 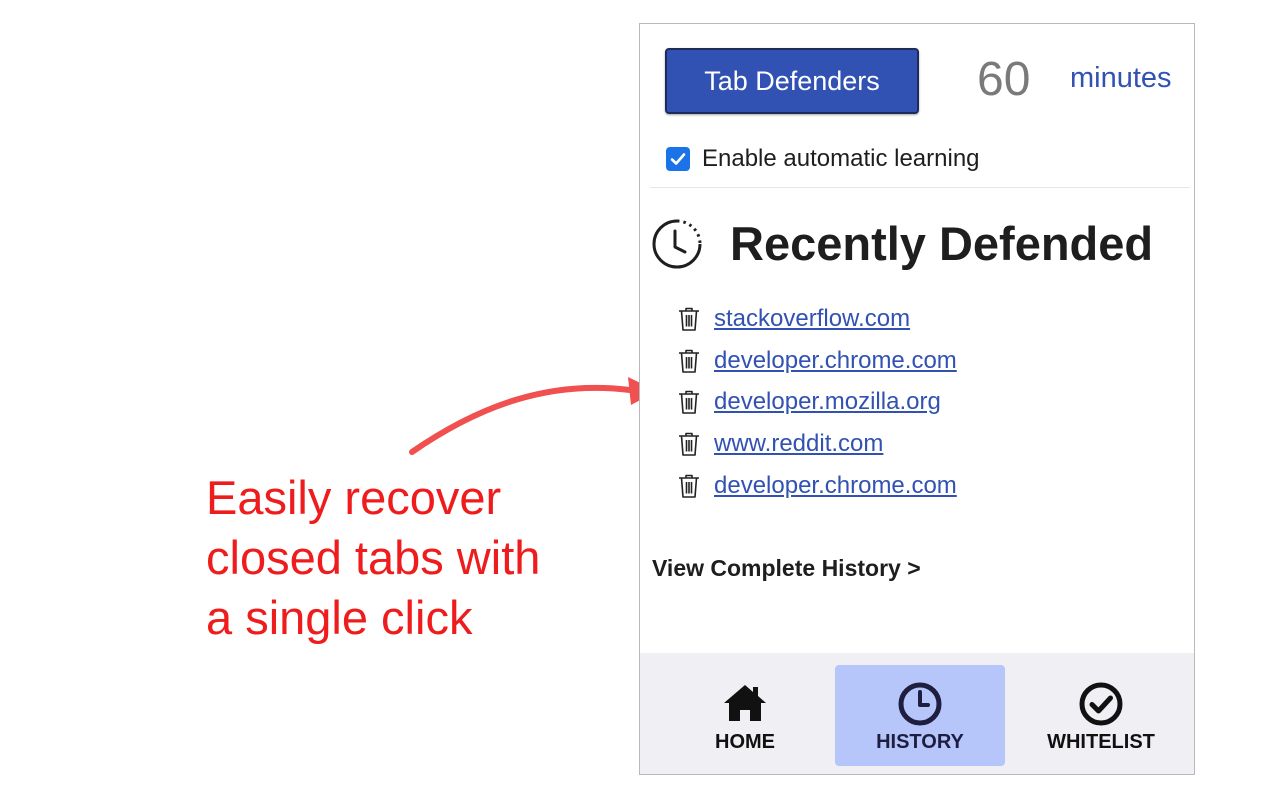 What do you see at coordinates (920, 187) in the screenshot?
I see `divider` at bounding box center [920, 187].